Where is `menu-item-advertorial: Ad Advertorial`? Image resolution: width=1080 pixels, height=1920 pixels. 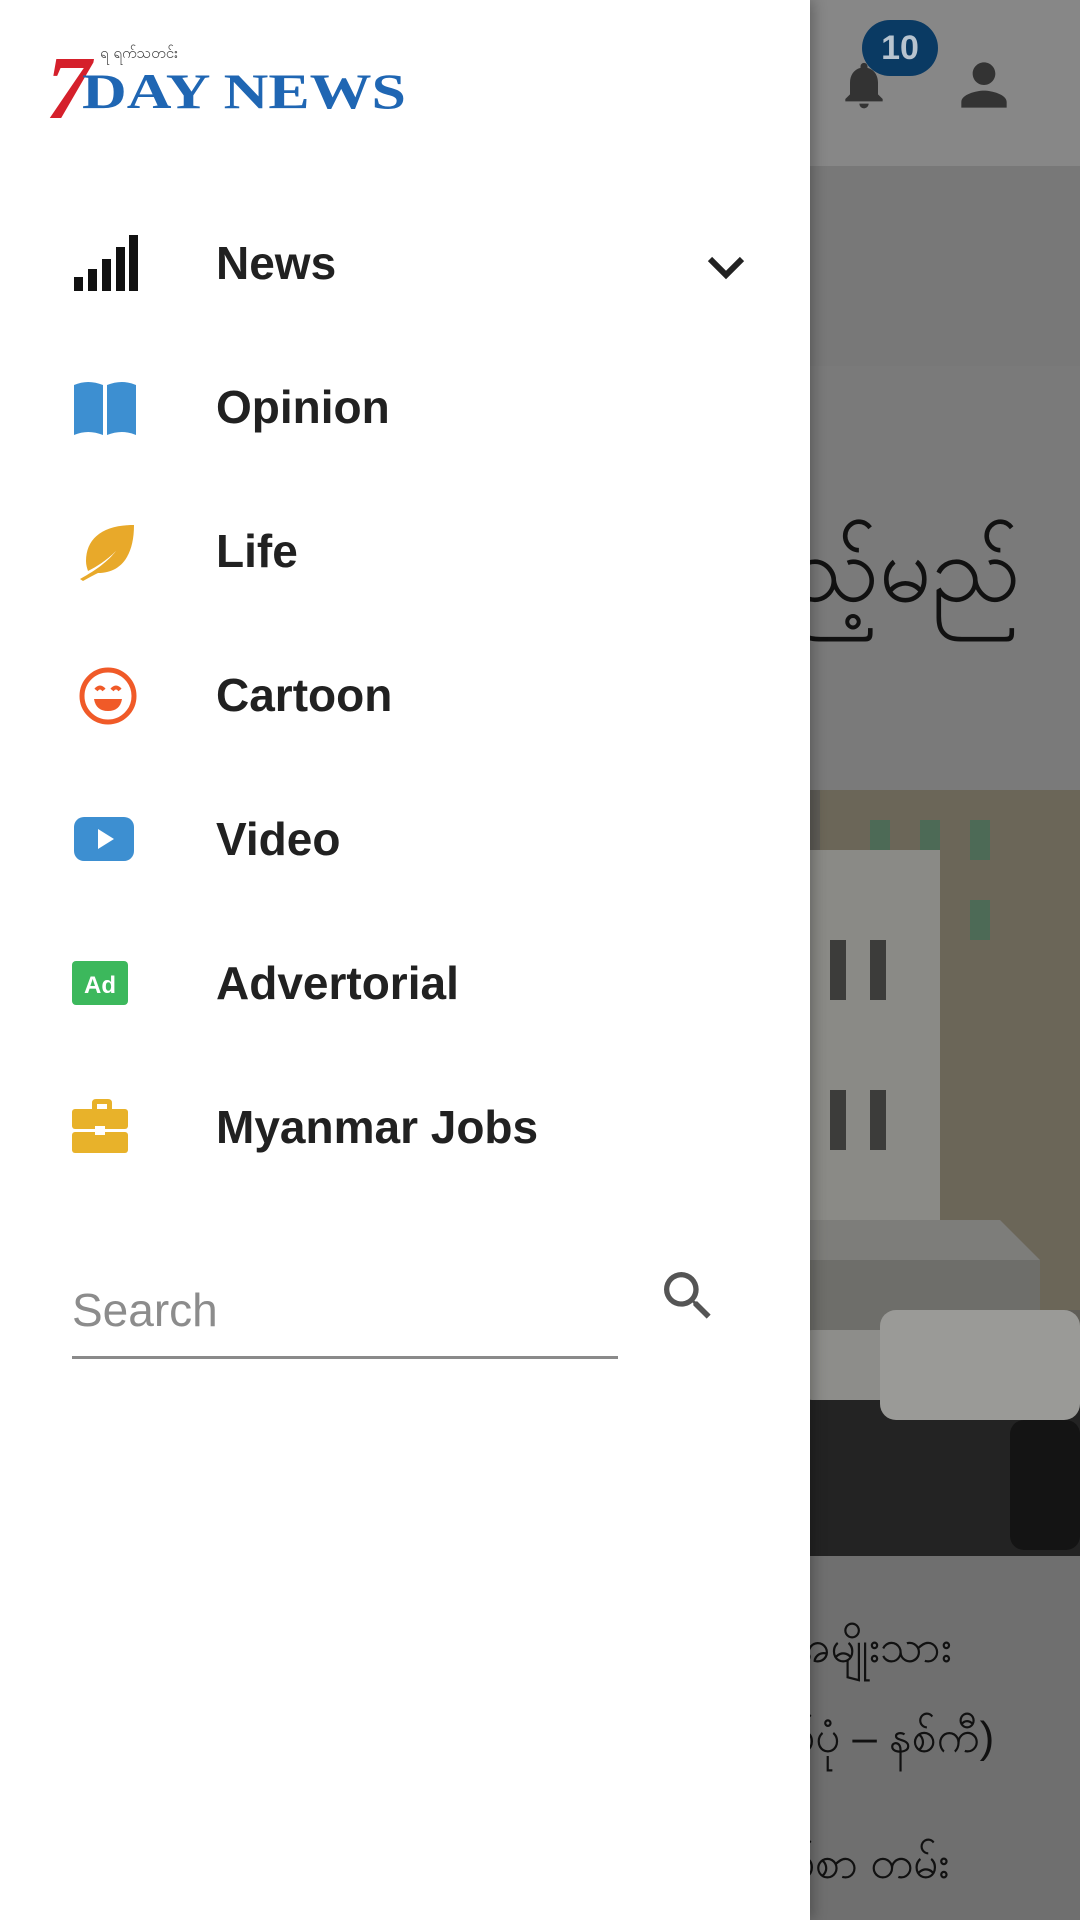
menu-item-advertorial: Ad Advertorial is located at coordinates (405, 983).